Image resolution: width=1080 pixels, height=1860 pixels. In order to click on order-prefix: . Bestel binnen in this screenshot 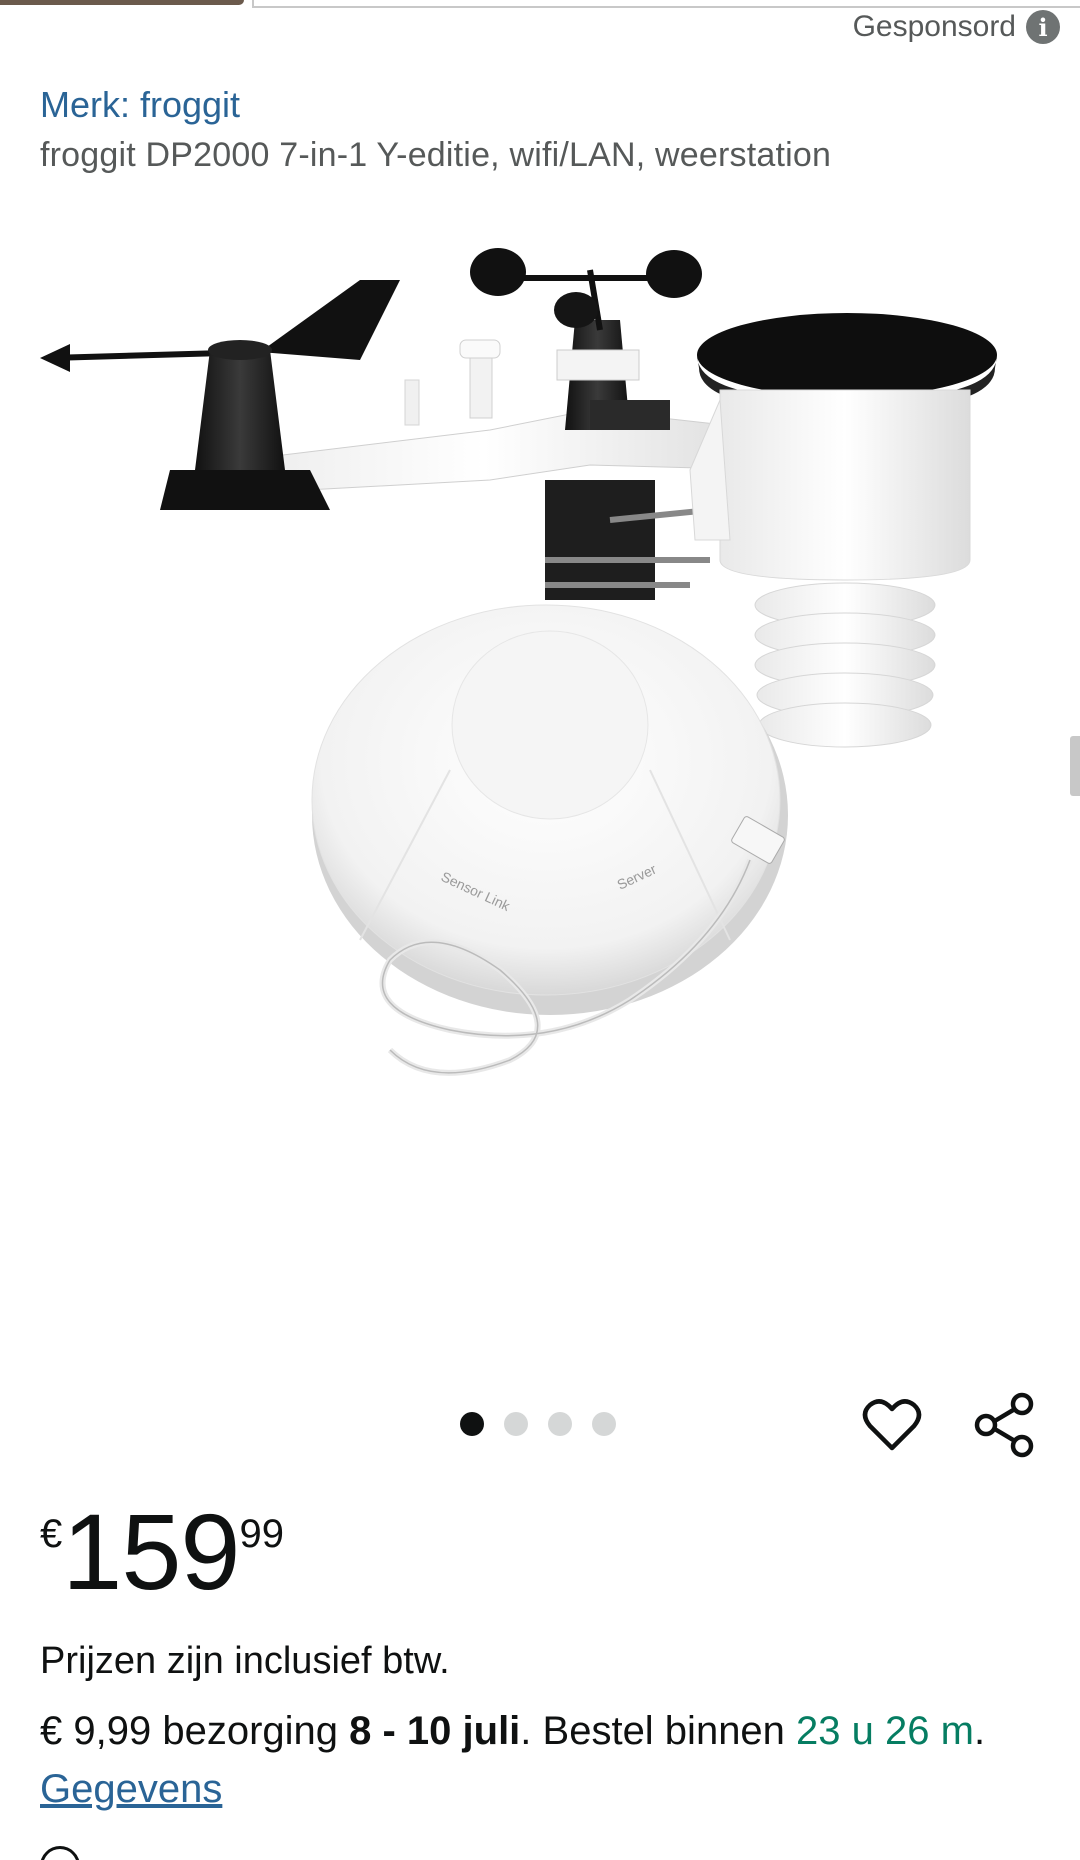, I will do `click(658, 1731)`.